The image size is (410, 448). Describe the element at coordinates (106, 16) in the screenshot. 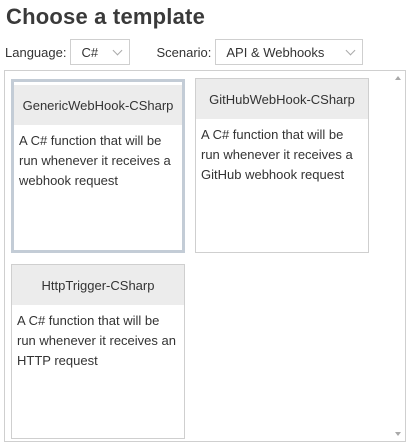

I see `page-title: Choose a template` at that location.